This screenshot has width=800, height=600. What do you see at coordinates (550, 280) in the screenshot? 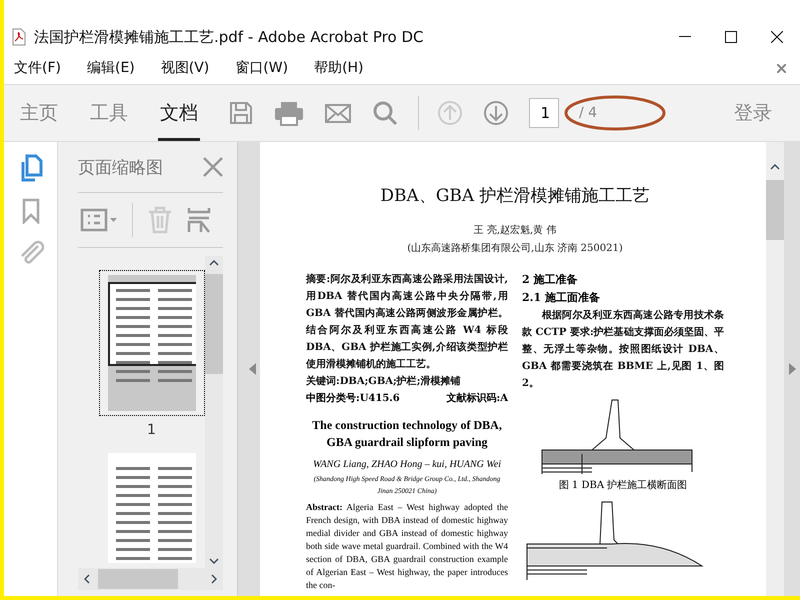
I see `section-heading: 2 施工准备` at bounding box center [550, 280].